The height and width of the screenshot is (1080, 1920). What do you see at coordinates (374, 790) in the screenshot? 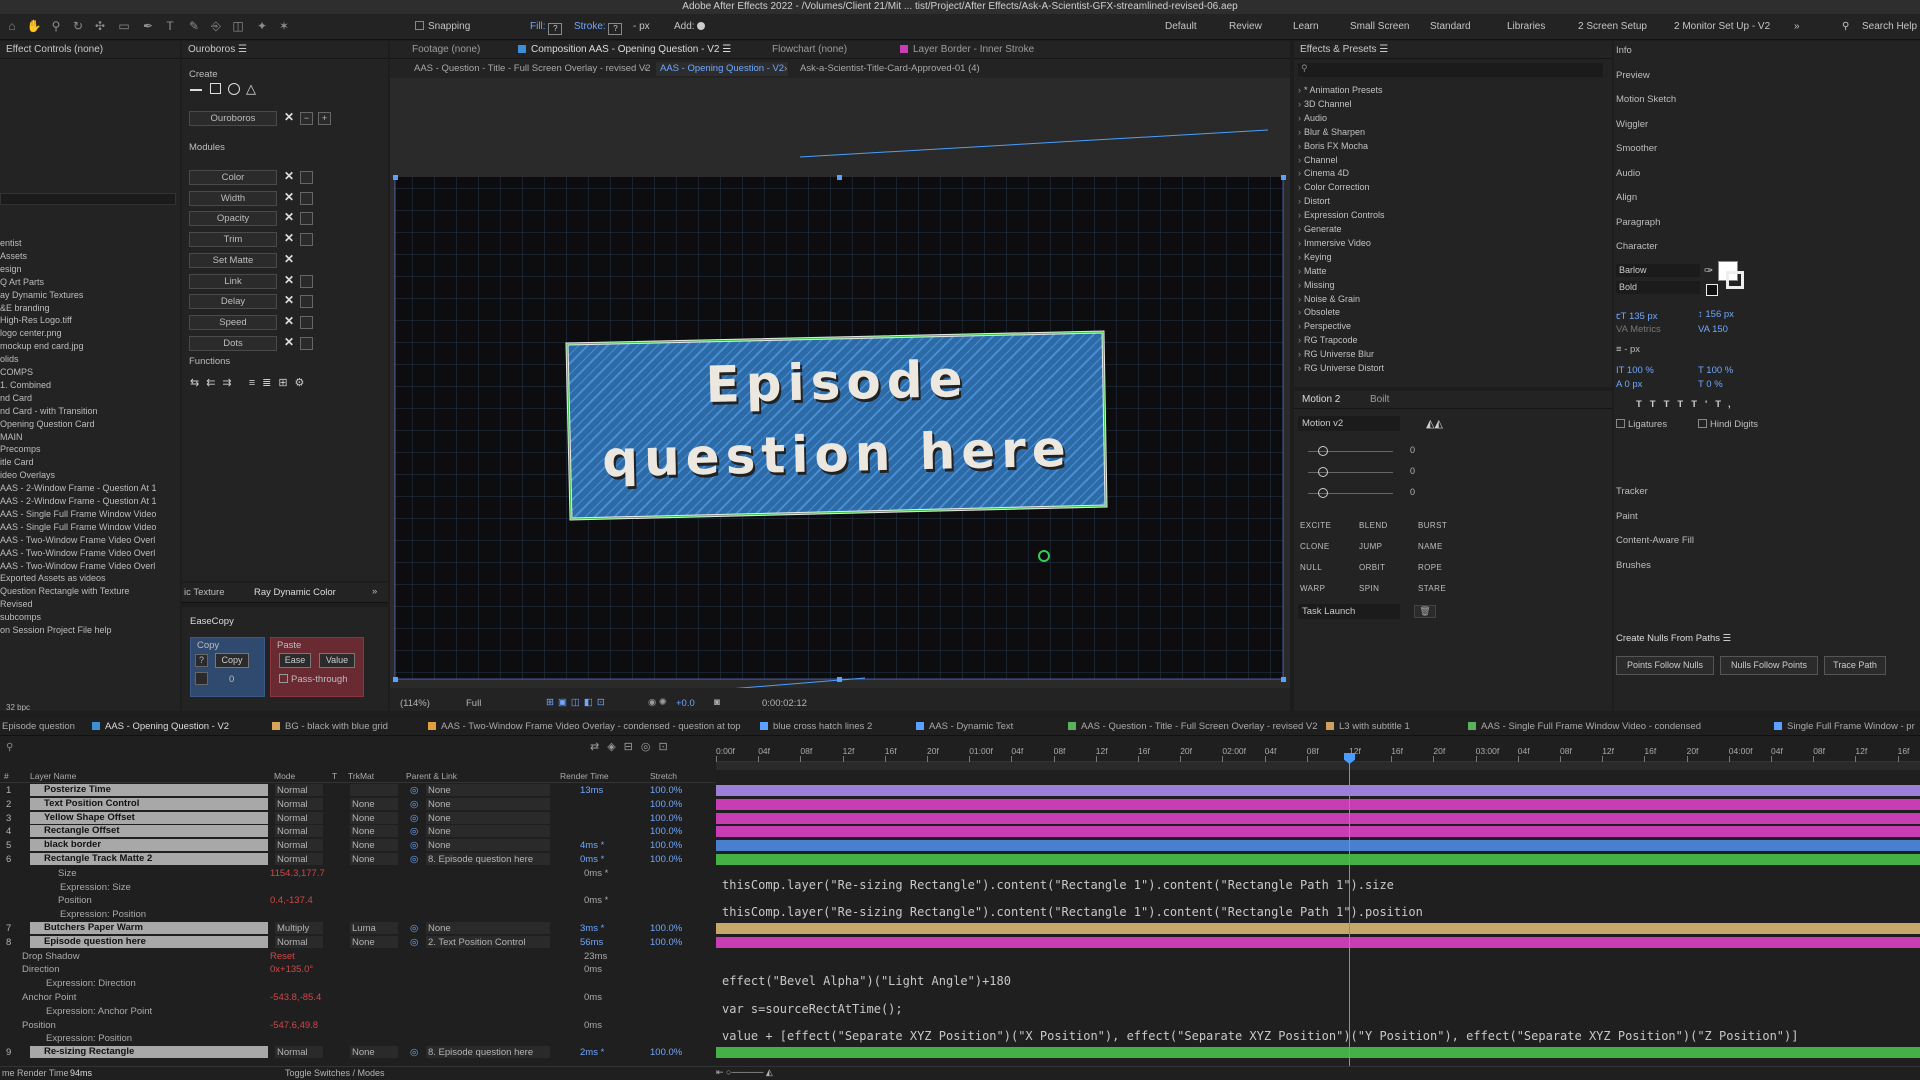
I see `track-matte-dropdown` at bounding box center [374, 790].